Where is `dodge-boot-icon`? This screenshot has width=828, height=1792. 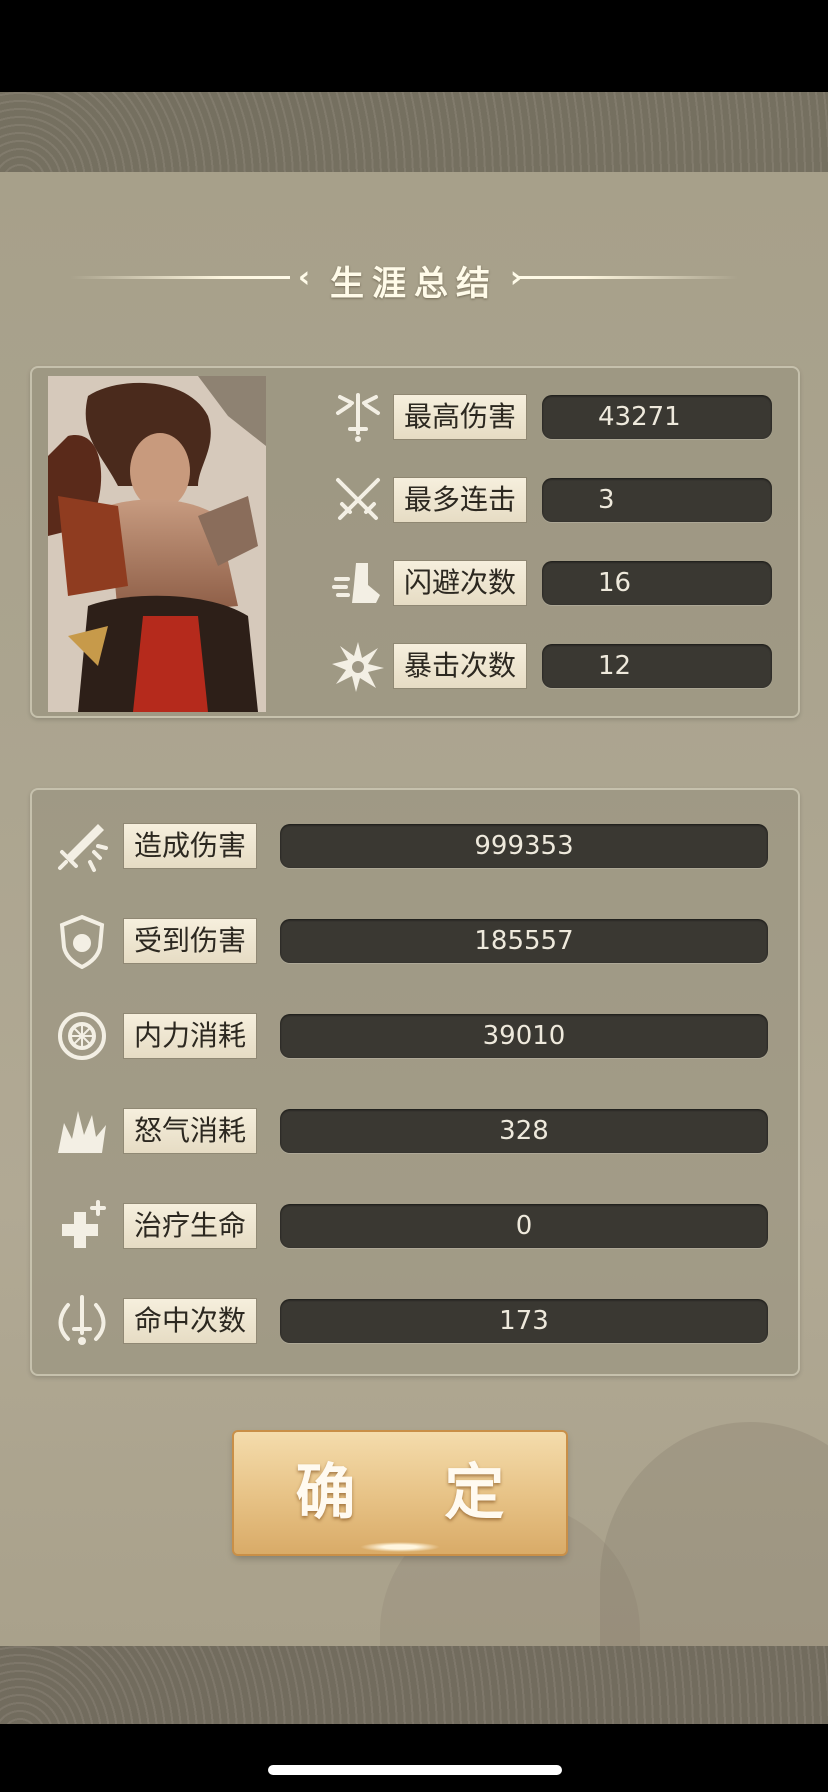
dodge-boot-icon is located at coordinates (358, 583).